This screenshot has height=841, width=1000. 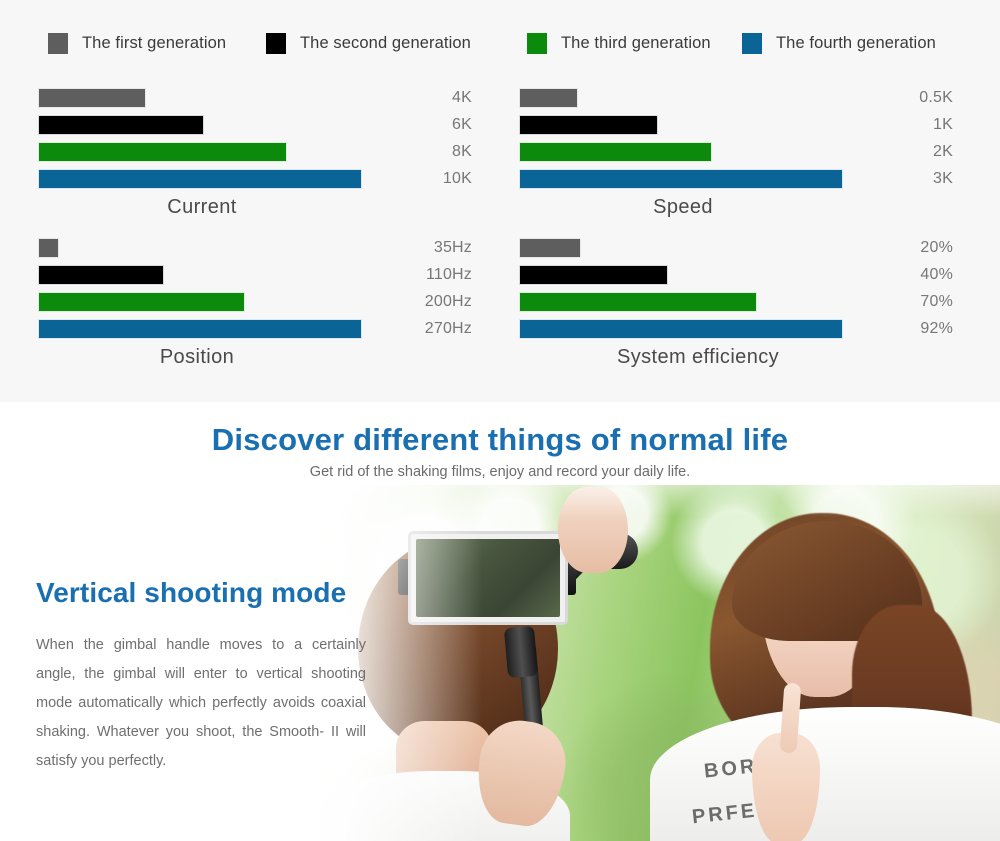 I want to click on bar-value-label: 6K, so click(x=462, y=124).